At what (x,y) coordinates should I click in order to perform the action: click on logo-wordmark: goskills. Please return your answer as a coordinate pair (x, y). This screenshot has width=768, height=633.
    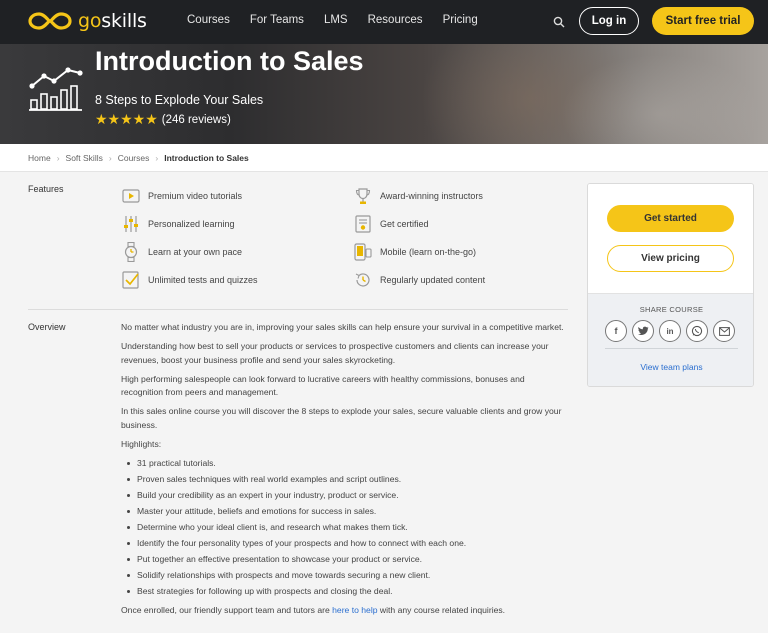
    Looking at the image, I should click on (112, 21).